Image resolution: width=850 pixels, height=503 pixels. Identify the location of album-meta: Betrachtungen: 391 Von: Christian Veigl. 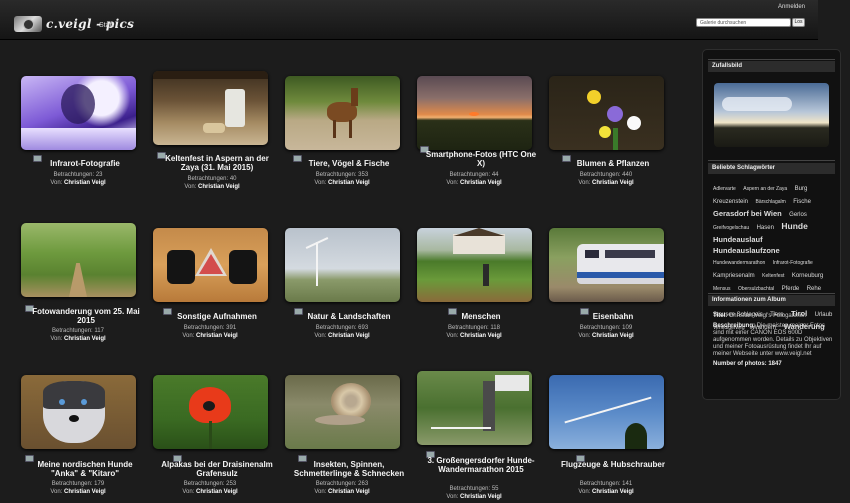
(210, 332).